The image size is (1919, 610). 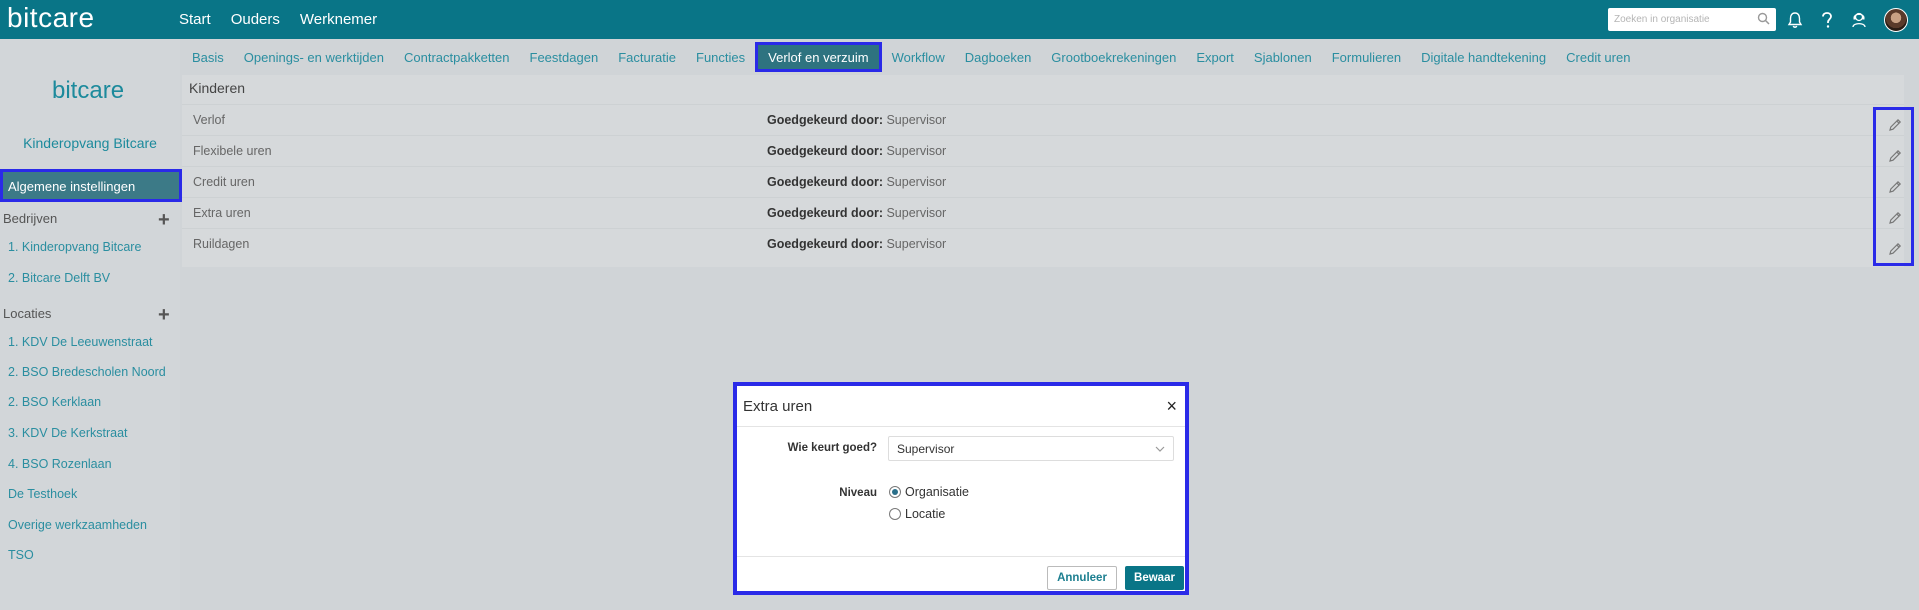 I want to click on tab-sjablonen: Sjablonen, so click(x=1283, y=57).